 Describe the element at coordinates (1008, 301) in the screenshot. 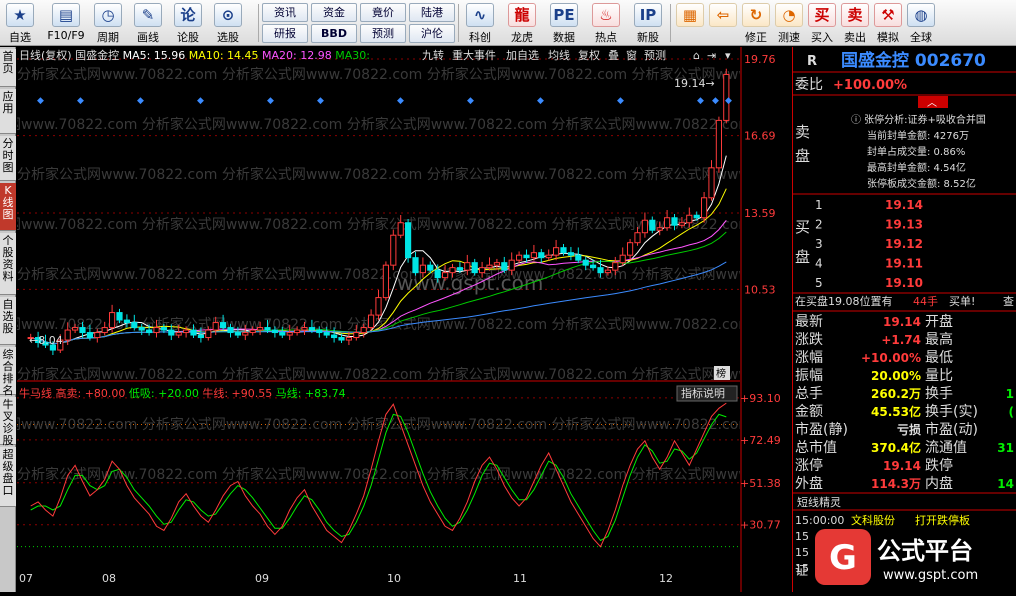

I see `queue-check-link: 查` at that location.